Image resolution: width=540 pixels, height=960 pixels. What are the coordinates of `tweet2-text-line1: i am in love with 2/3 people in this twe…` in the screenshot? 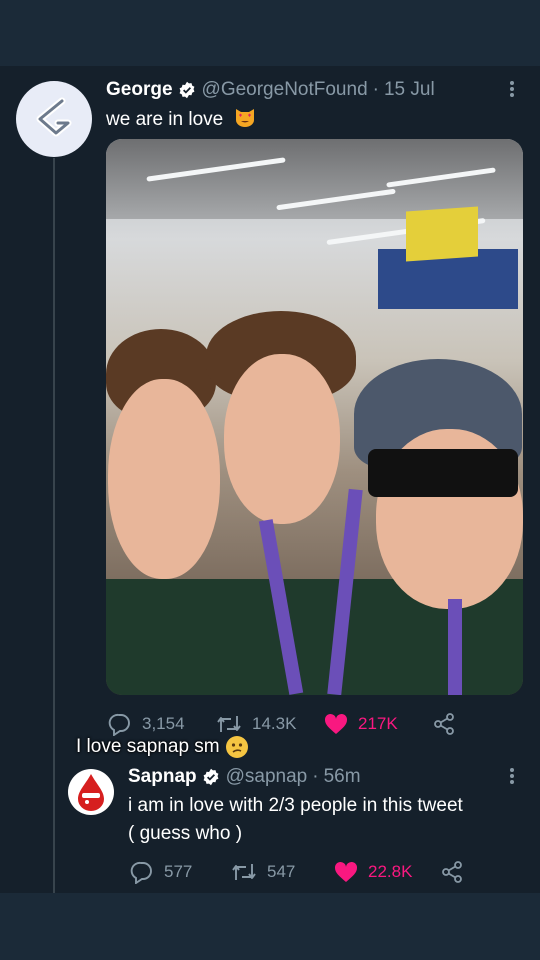 It's located at (295, 805).